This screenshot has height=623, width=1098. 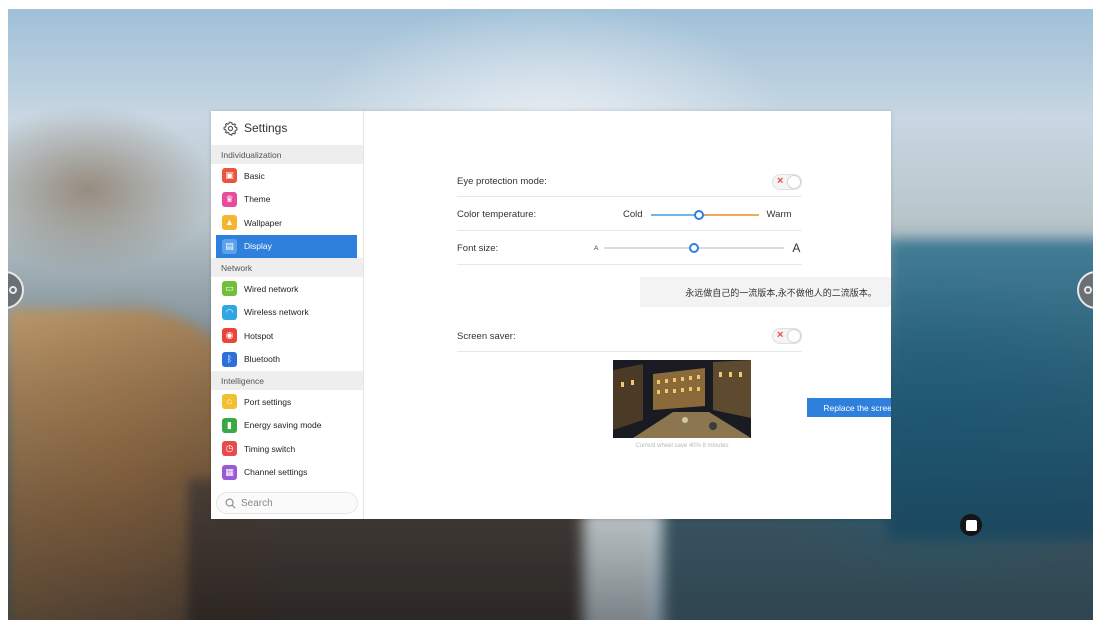 I want to click on sidebar-item-label: Wallpaper, so click(x=263, y=222).